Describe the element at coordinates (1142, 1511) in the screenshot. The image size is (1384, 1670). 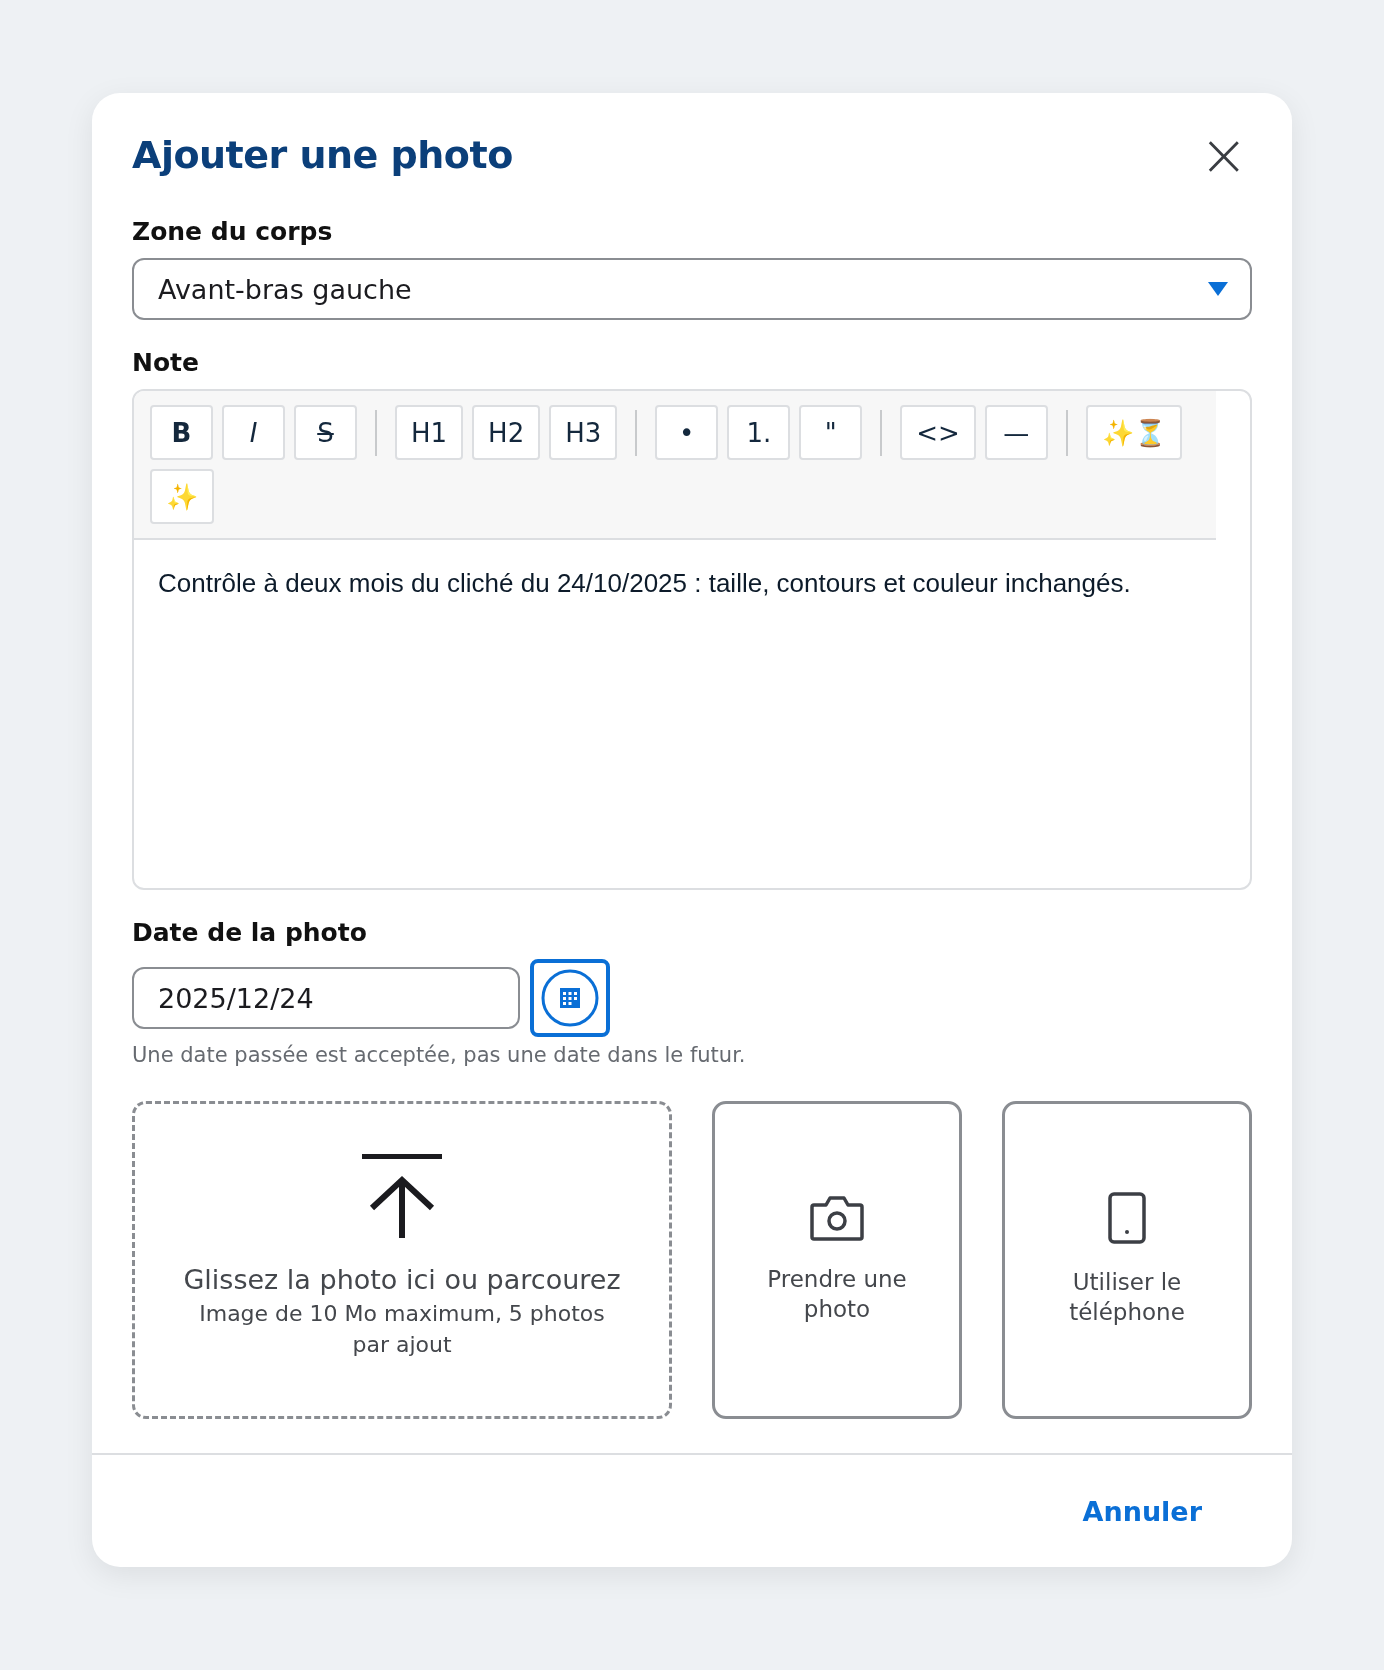
I see `cancel-button: Annuler` at that location.